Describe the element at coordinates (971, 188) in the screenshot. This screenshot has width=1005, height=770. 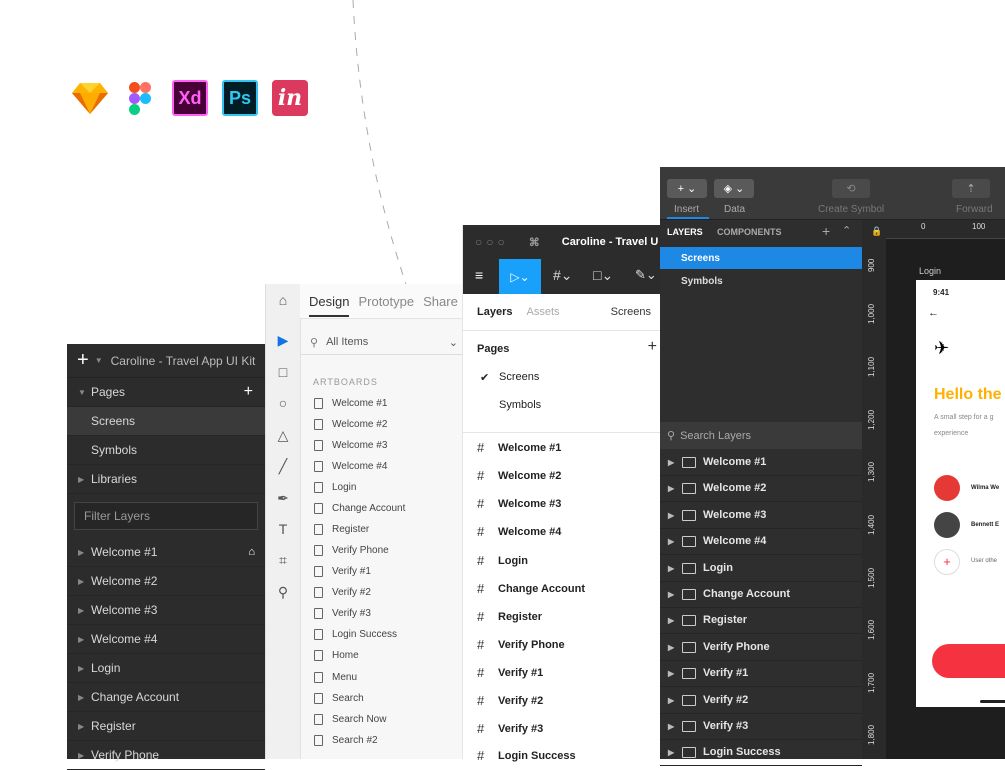
I see `forward-button: ⇡` at that location.